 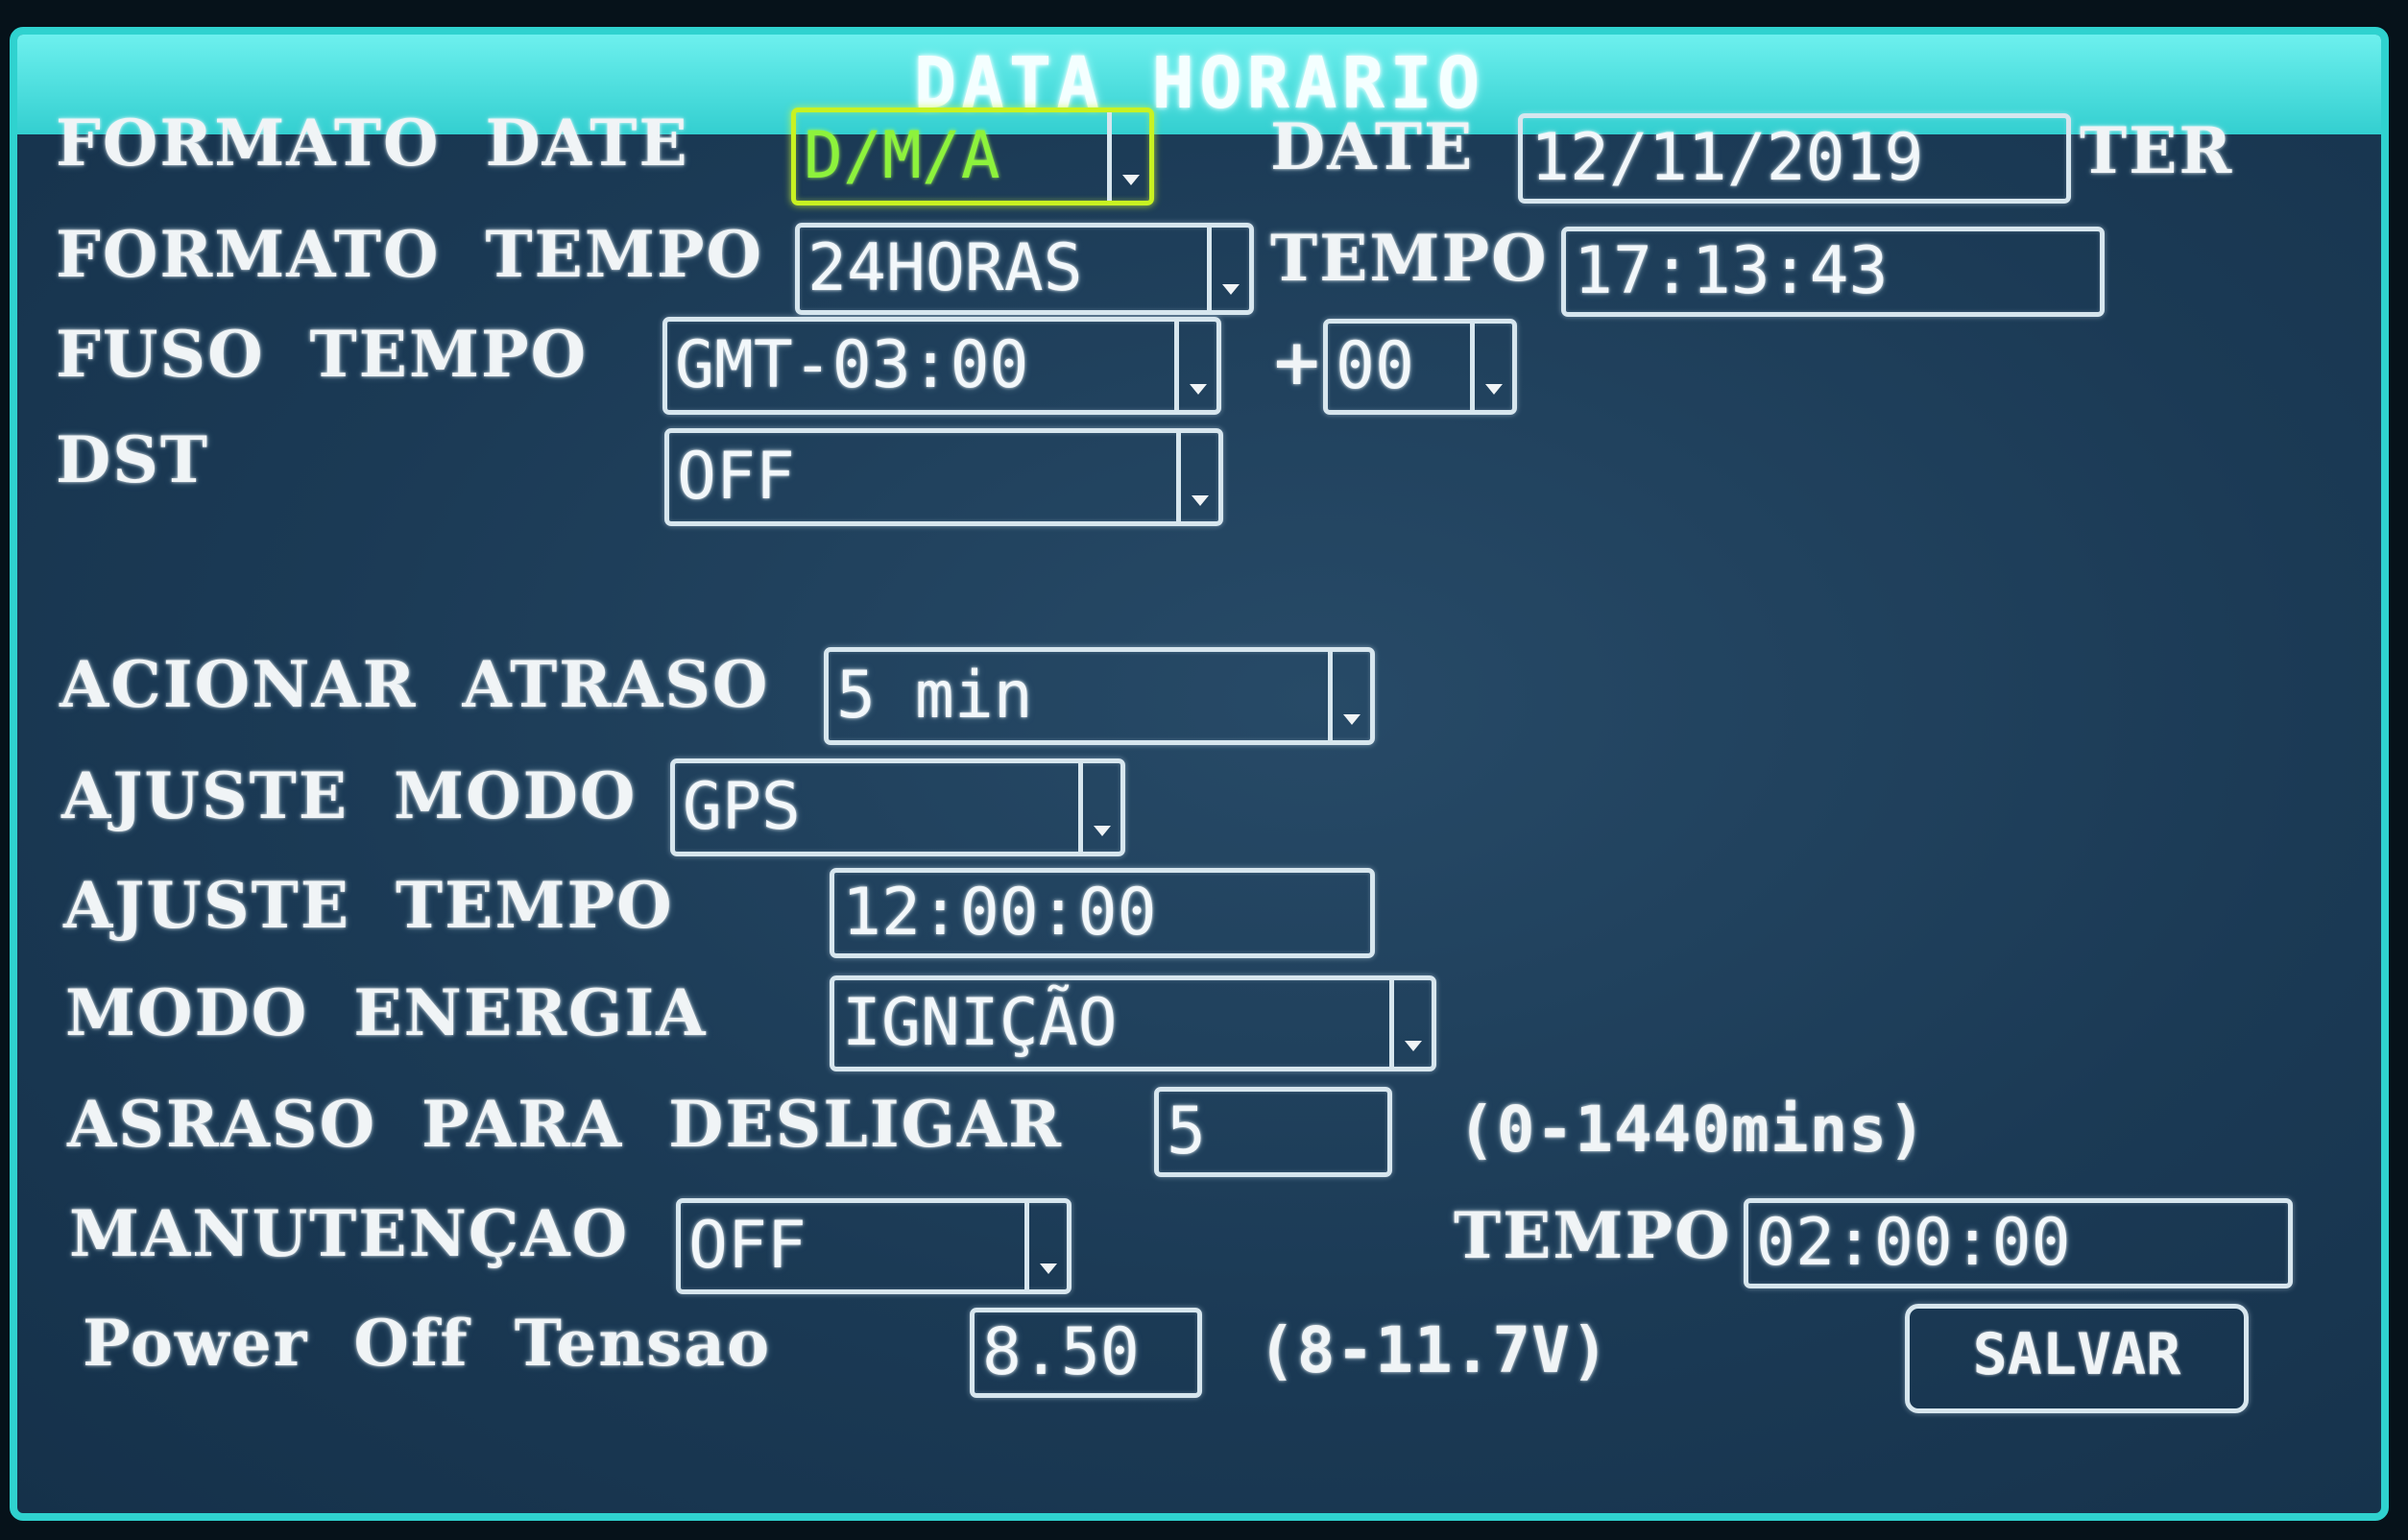 What do you see at coordinates (736, 477) in the screenshot?
I see `dst-value: OFF` at bounding box center [736, 477].